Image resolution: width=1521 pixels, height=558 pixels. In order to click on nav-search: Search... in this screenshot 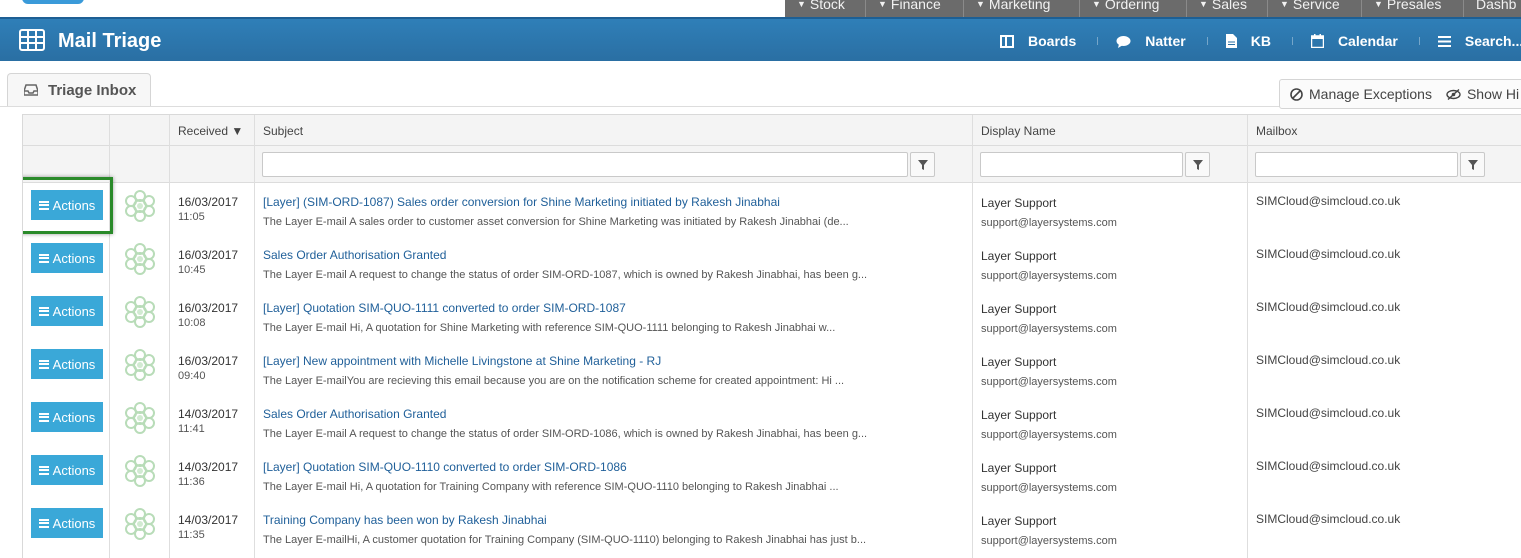, I will do `click(1479, 41)`.